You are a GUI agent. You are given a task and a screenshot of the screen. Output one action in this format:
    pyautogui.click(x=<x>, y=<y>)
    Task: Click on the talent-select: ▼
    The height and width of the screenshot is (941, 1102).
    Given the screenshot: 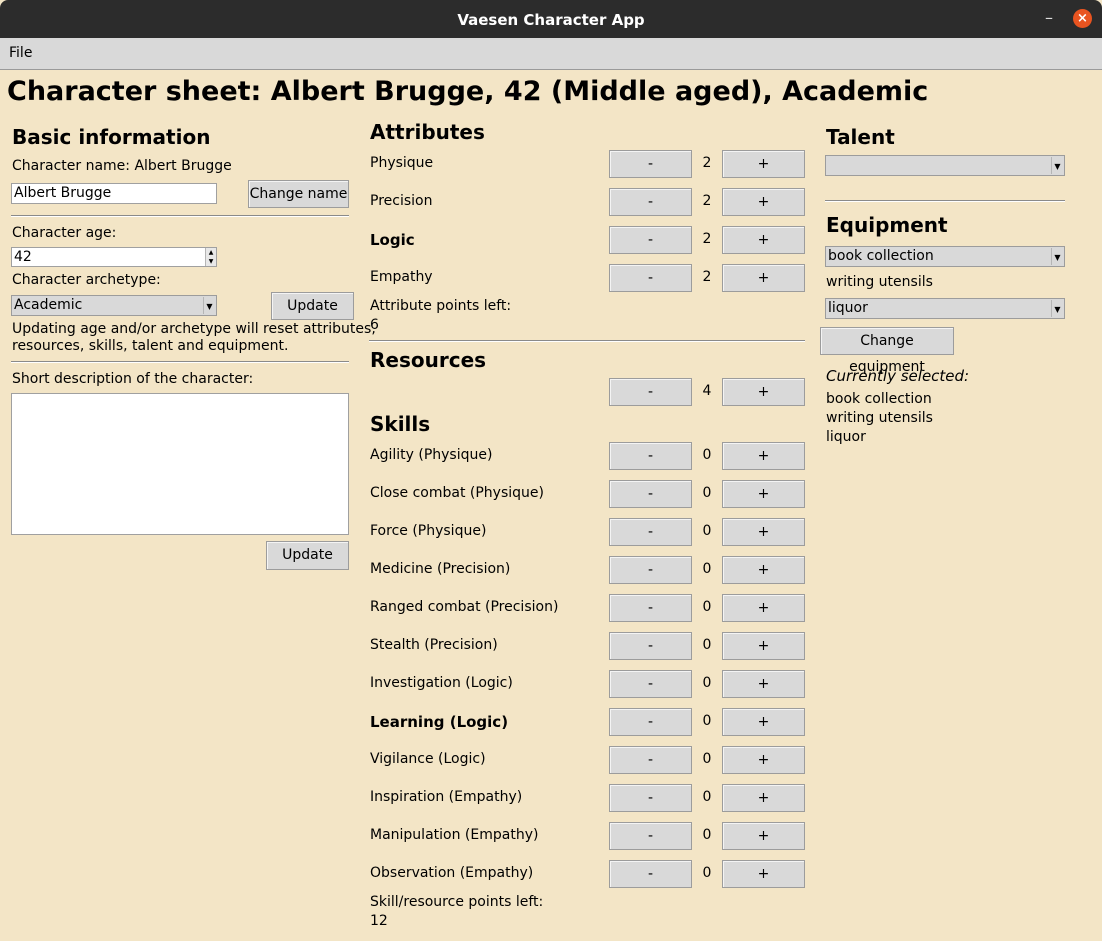 What is the action you would take?
    pyautogui.click(x=945, y=165)
    